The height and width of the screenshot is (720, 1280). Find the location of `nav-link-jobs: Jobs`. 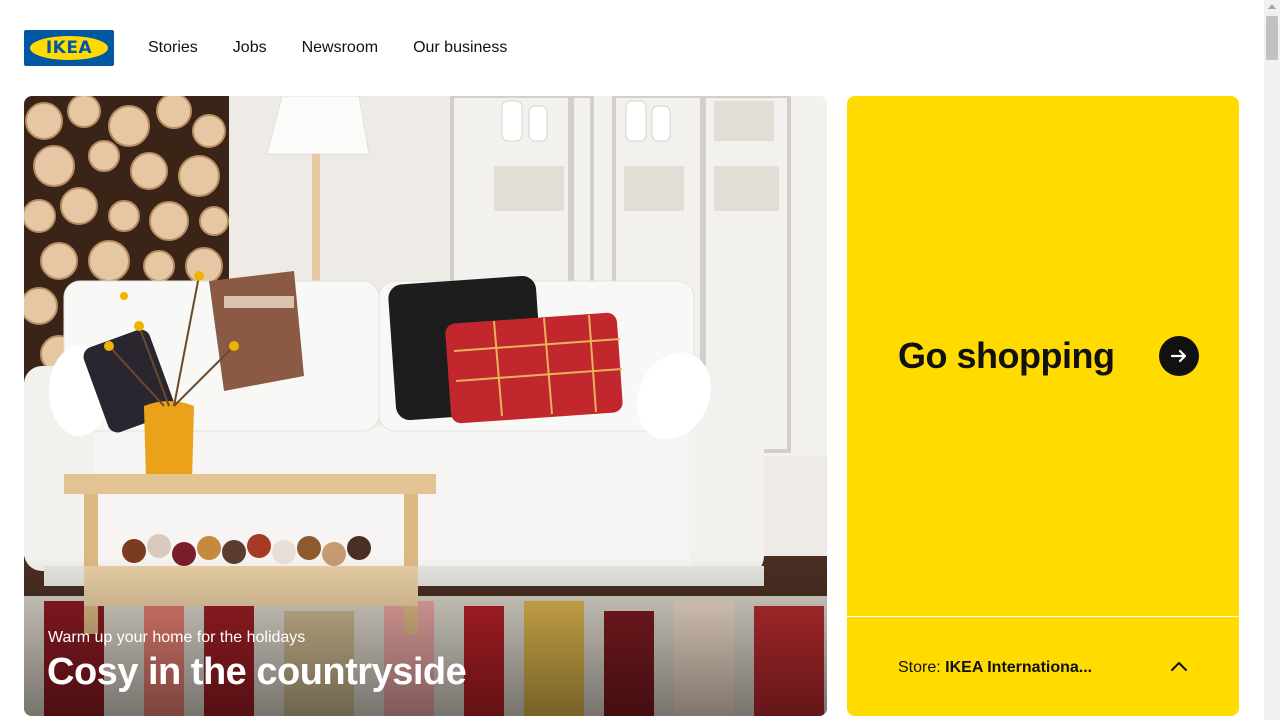

nav-link-jobs: Jobs is located at coordinates (250, 48).